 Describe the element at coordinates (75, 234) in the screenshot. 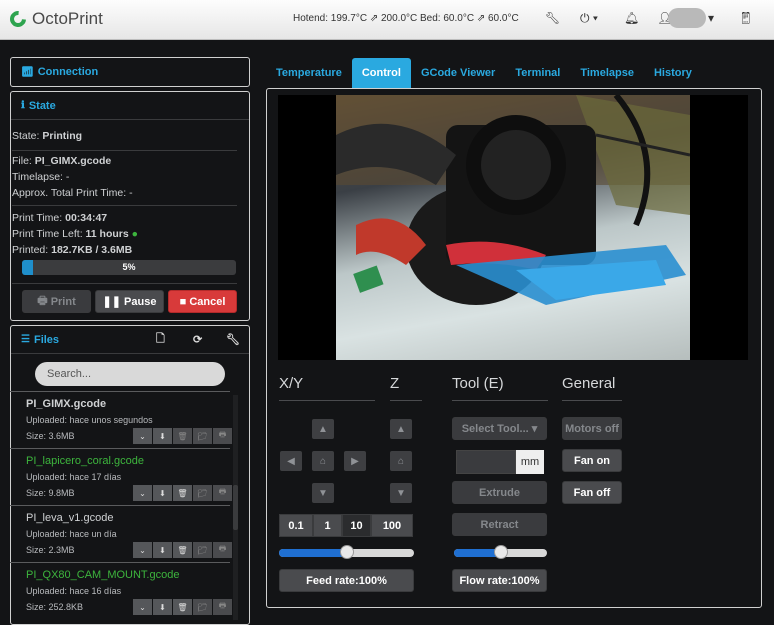

I see `time-left-line: Print Time Left: 11 hours ●` at that location.